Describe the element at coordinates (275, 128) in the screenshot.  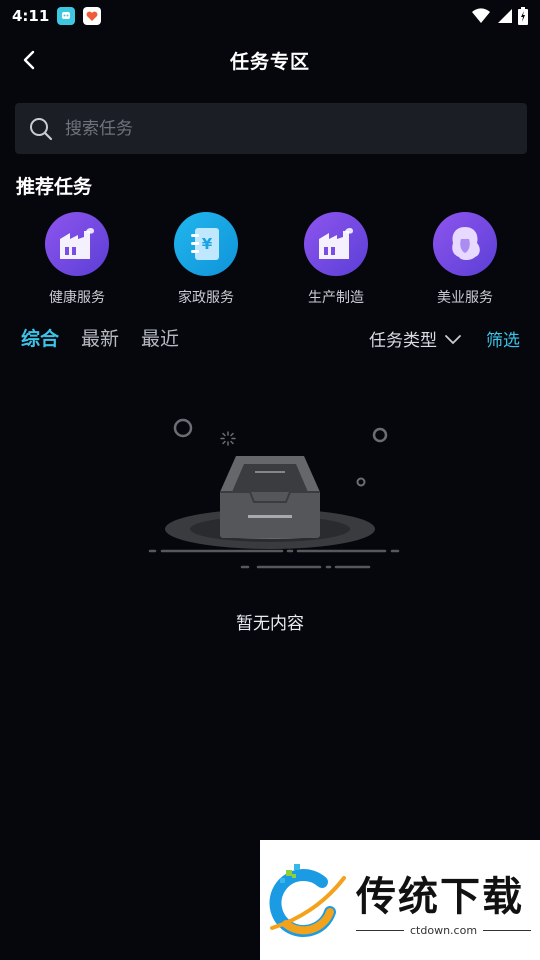
I see `search-input` at that location.